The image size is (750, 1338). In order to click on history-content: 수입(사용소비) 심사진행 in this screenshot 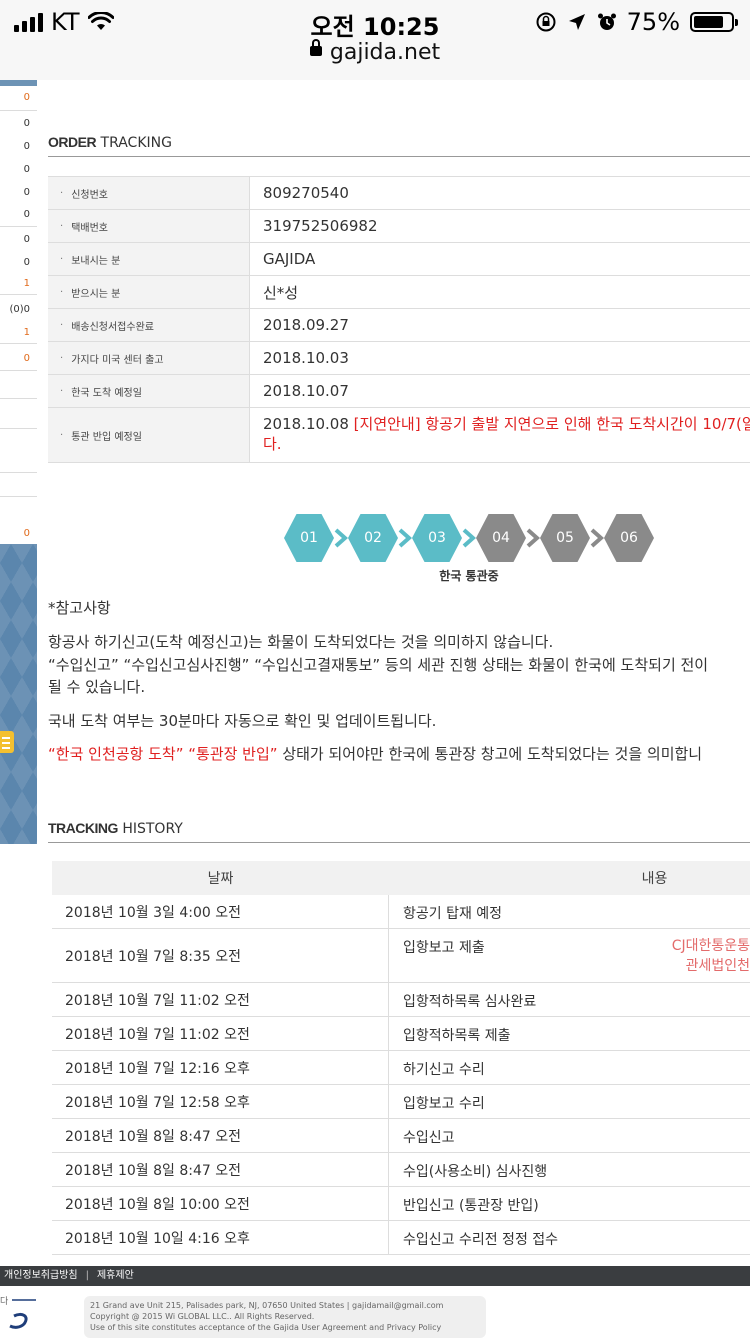, I will do `click(475, 1172)`.